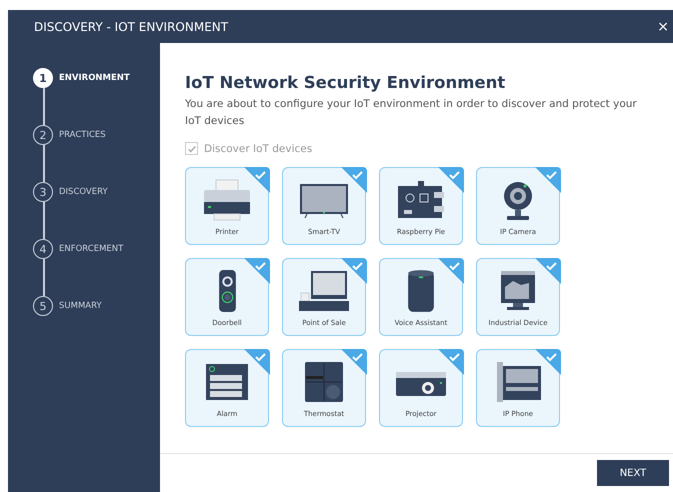 This screenshot has width=673, height=492. What do you see at coordinates (80, 306) in the screenshot?
I see `step-label: SUMMARY` at bounding box center [80, 306].